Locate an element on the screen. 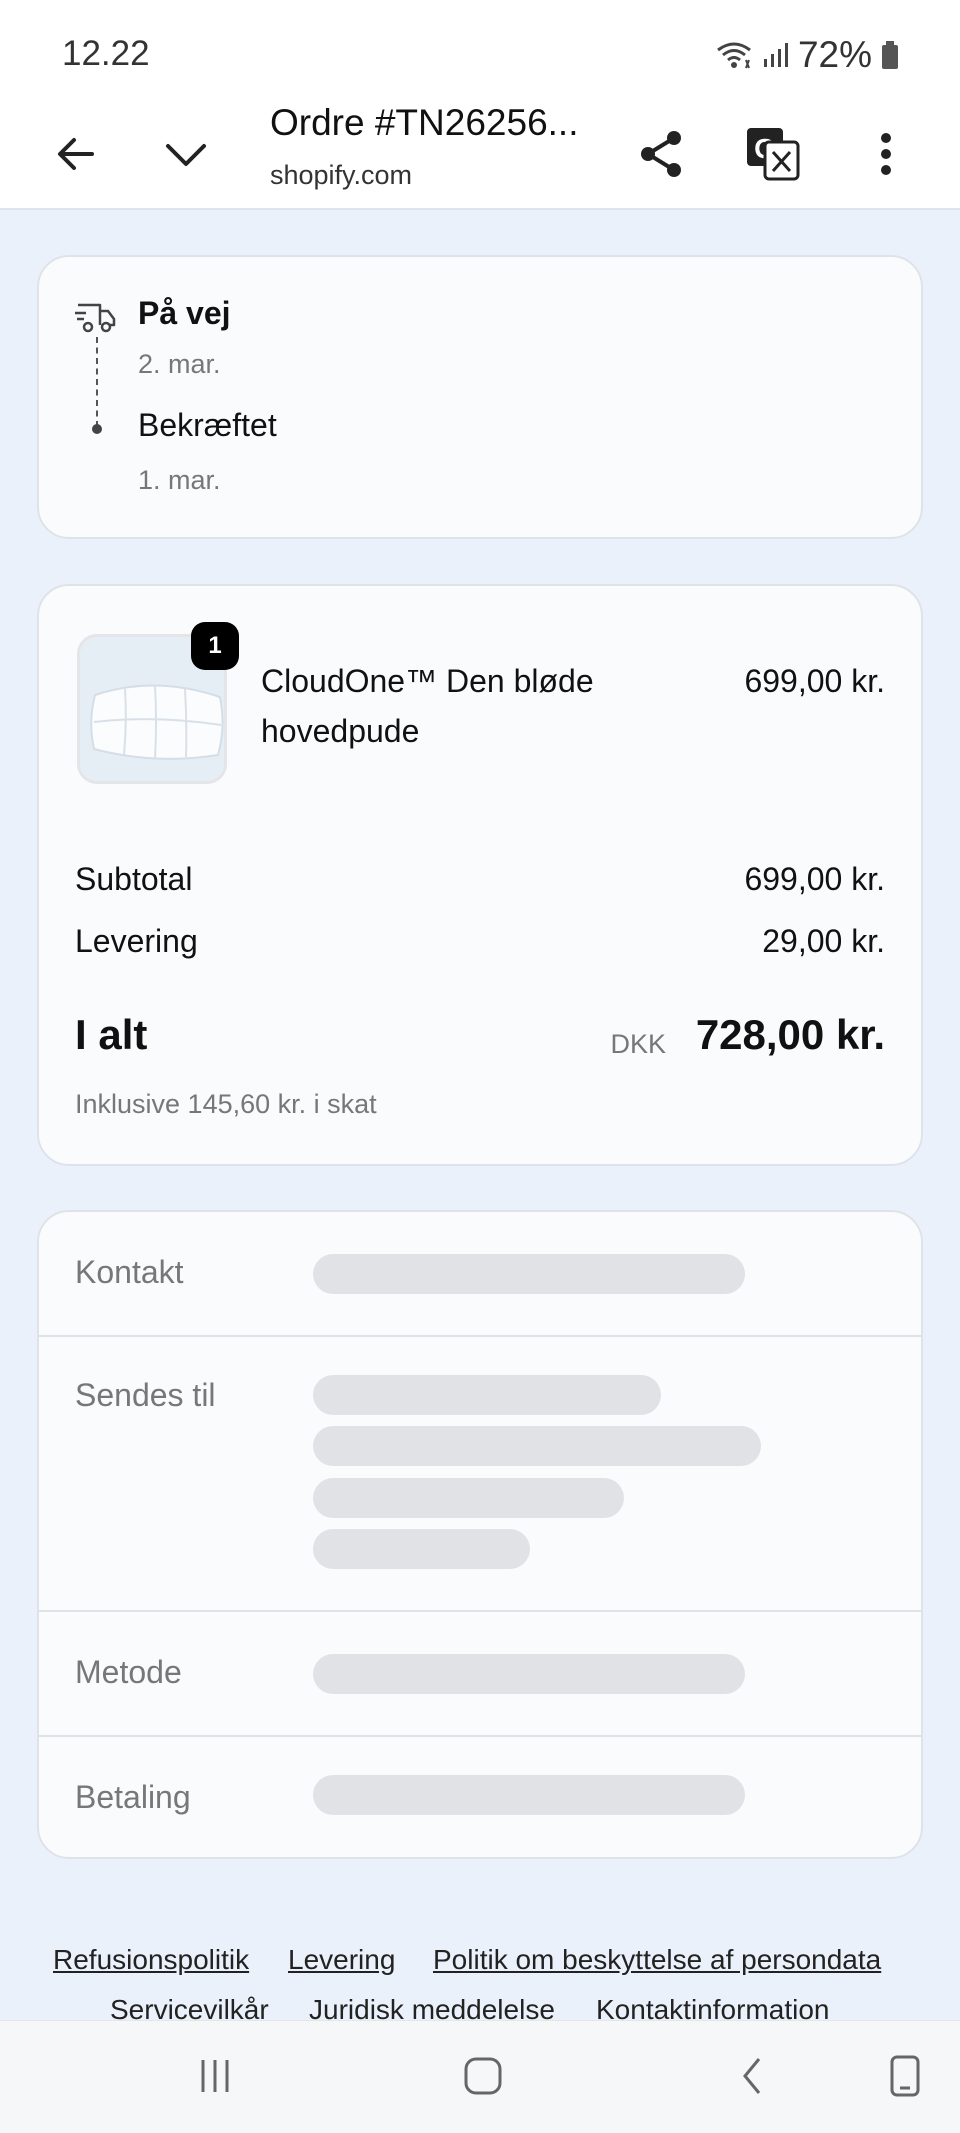 The image size is (960, 2133). ship-to-row: Sendes til is located at coordinates (480, 1474).